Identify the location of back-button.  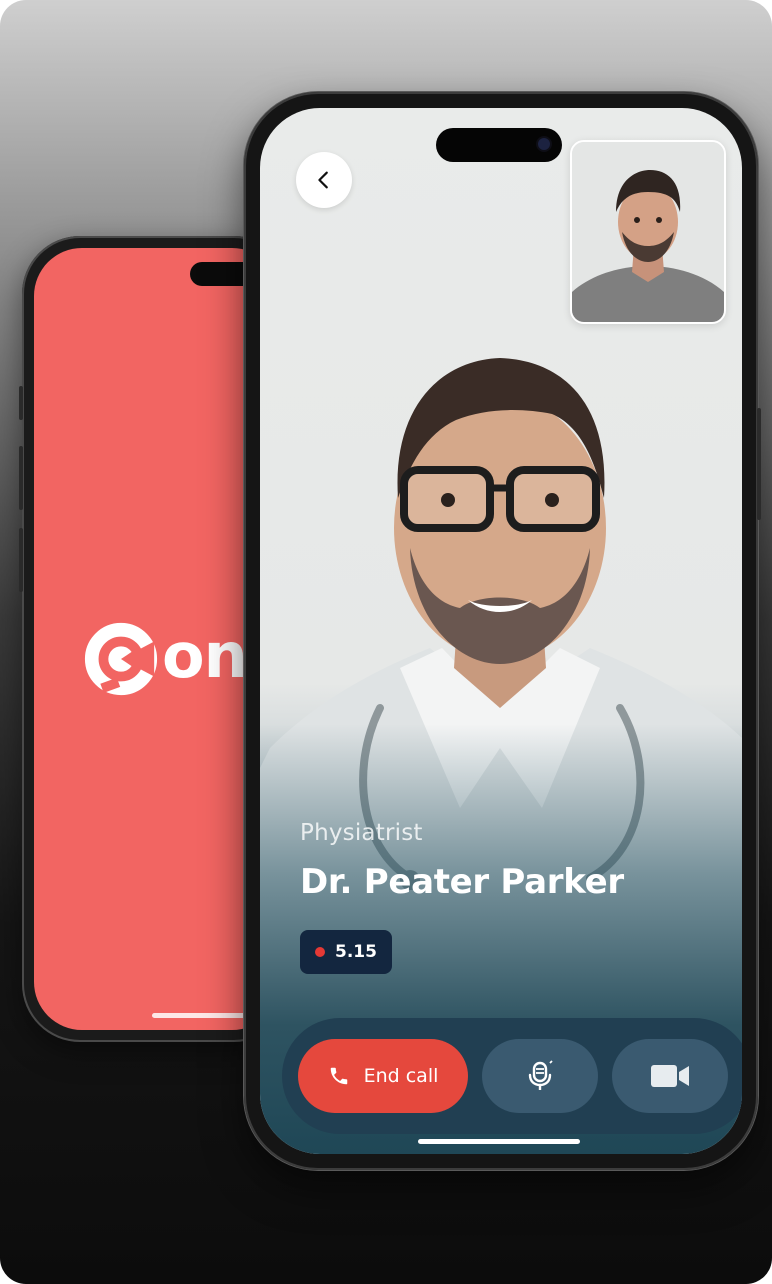
(324, 180).